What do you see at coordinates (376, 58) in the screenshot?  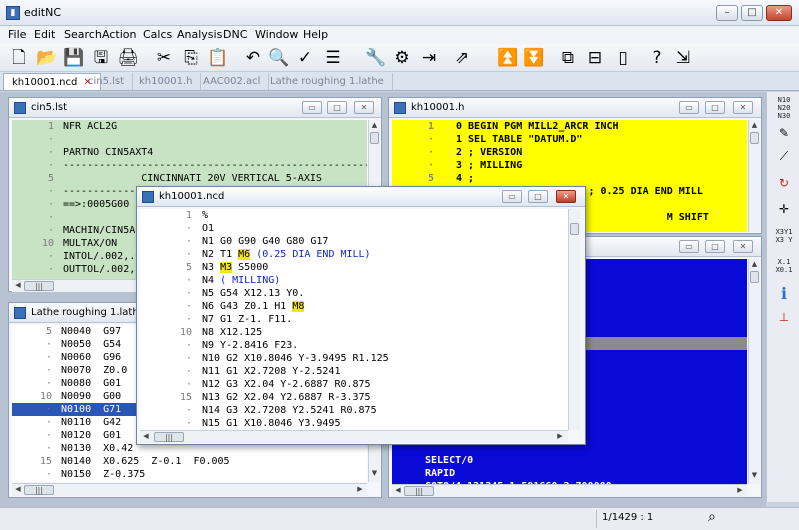 I see `tool-wrench-icon: 🔧` at bounding box center [376, 58].